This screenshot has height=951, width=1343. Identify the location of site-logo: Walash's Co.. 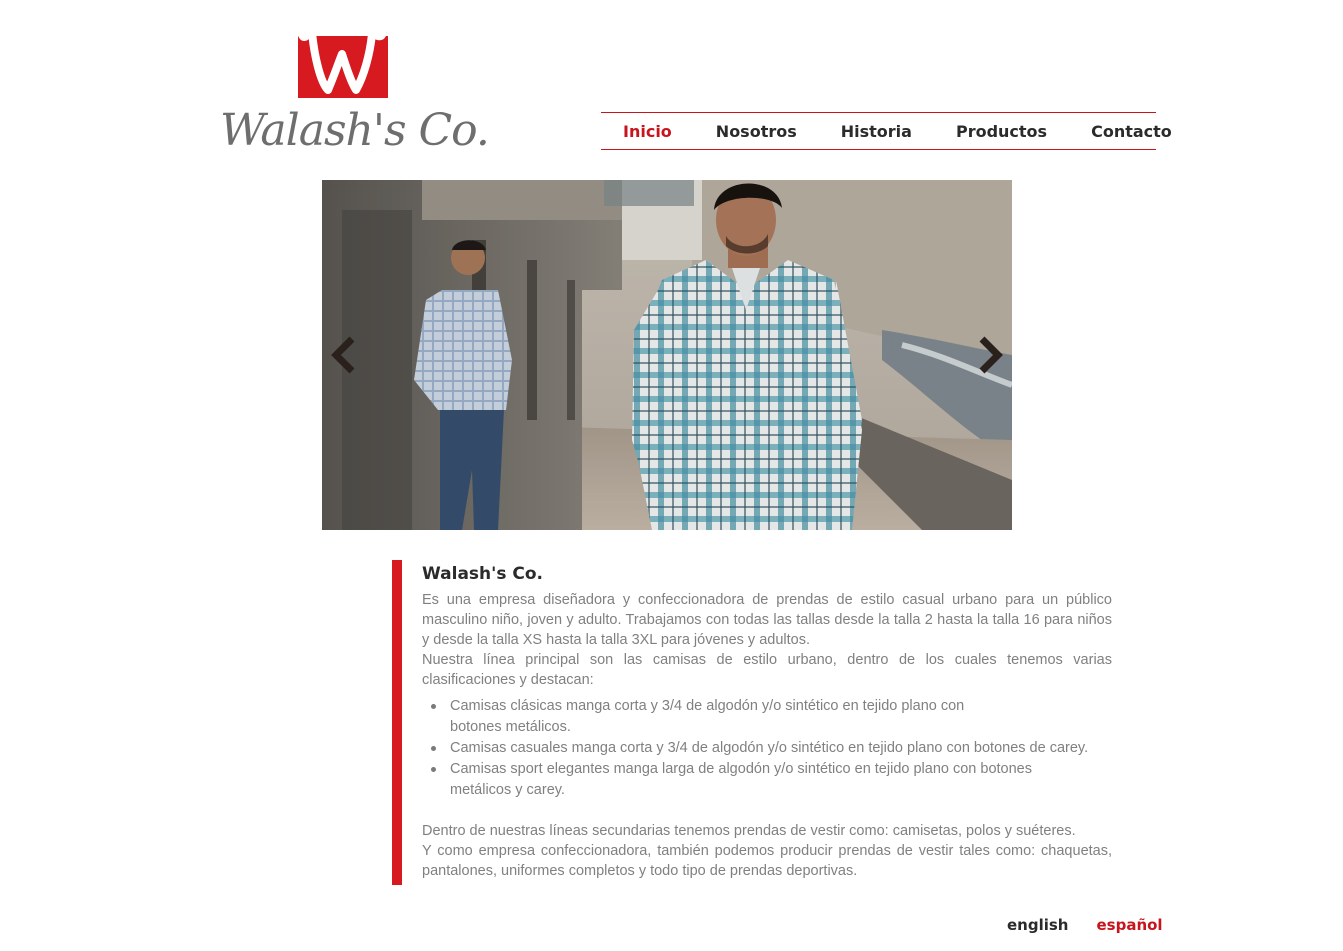
(355, 97).